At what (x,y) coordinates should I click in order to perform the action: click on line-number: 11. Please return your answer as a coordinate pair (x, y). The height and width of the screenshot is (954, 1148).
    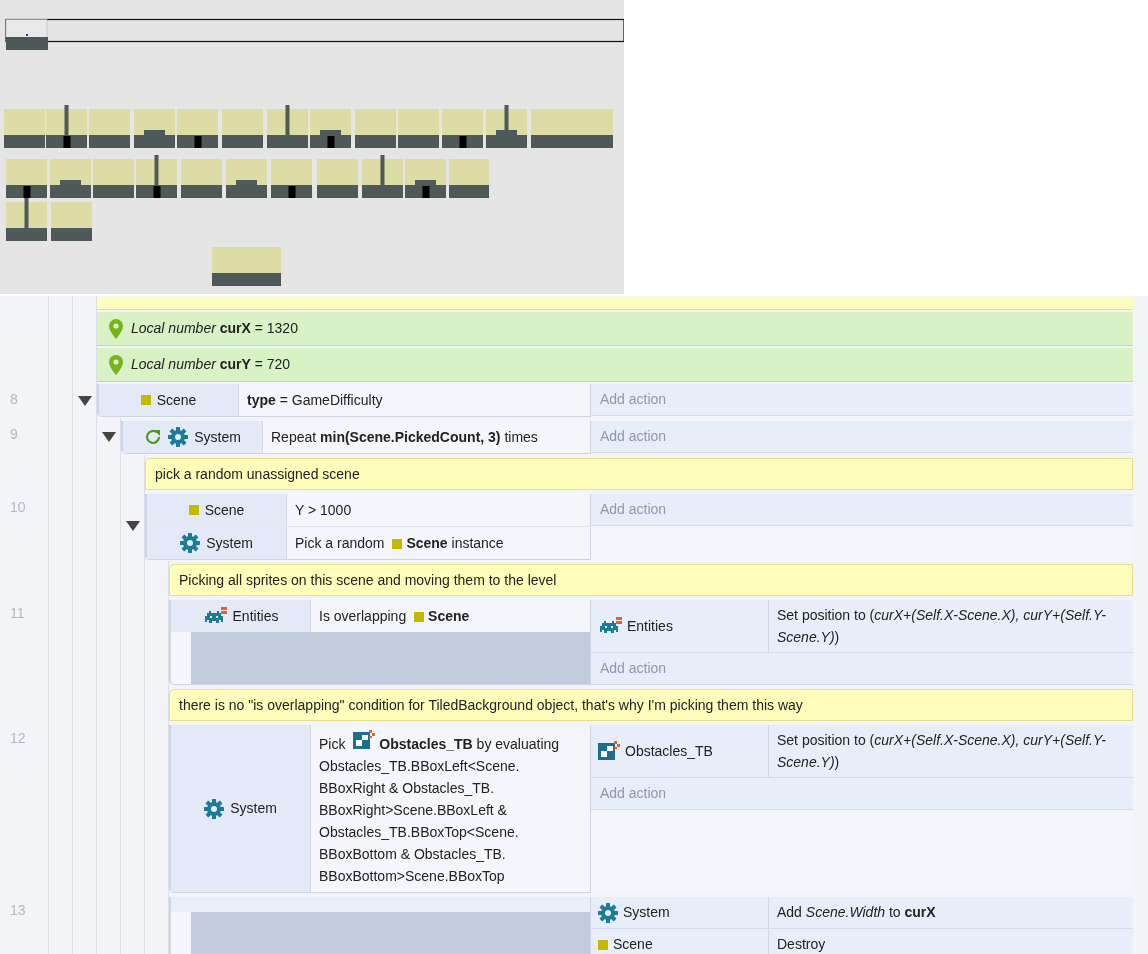
    Looking at the image, I should click on (18, 613).